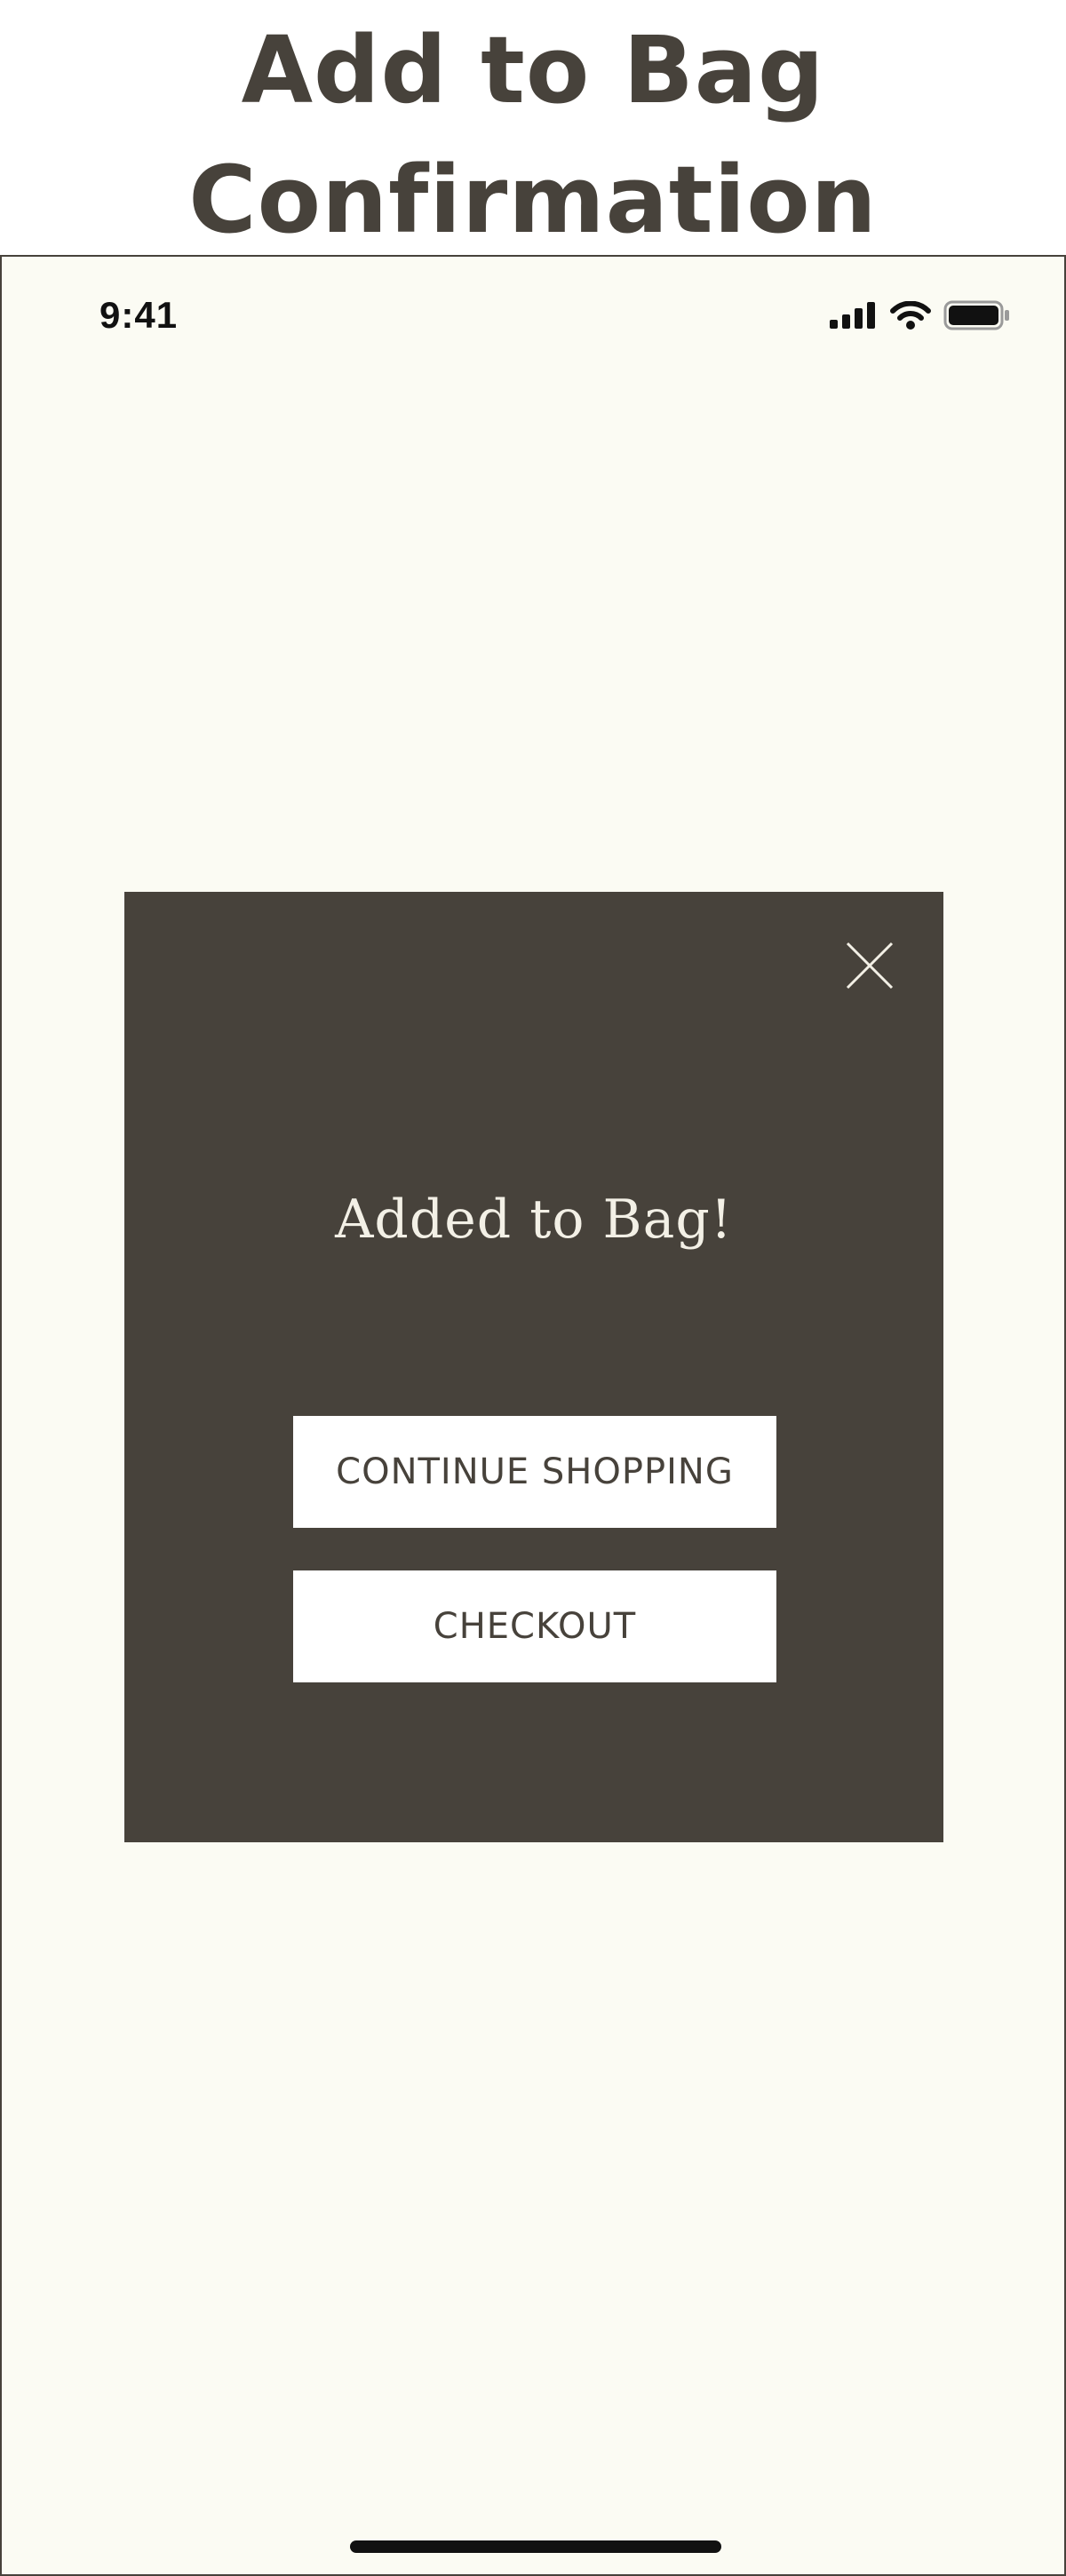 The image size is (1066, 2576). Describe the element at coordinates (139, 315) in the screenshot. I see `status-time: 9:41` at that location.